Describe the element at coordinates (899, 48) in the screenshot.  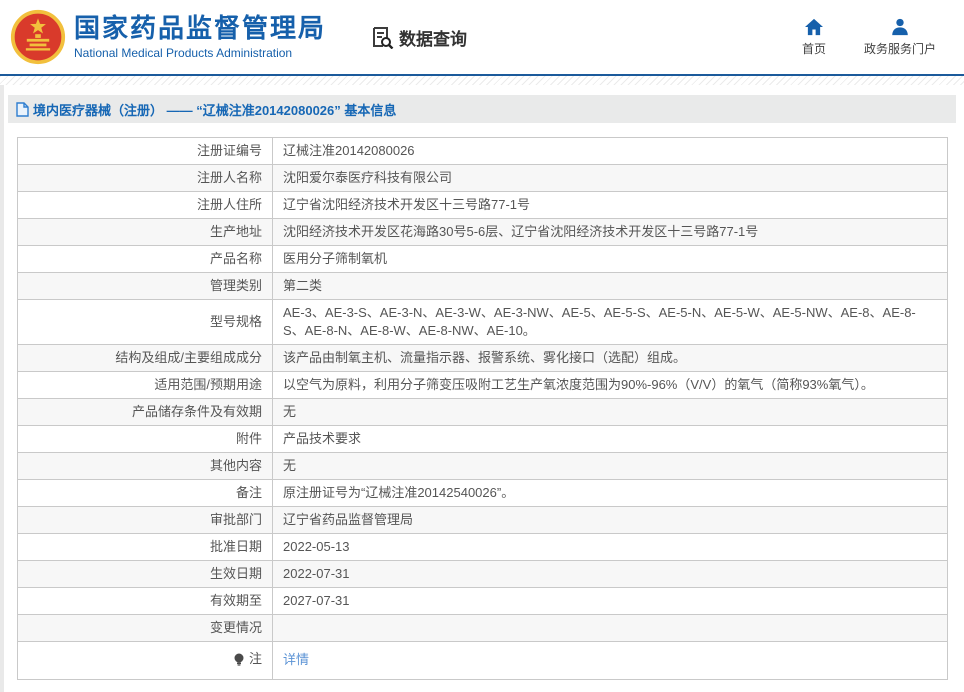
I see `nav-portal-label: 政务服务门户` at that location.